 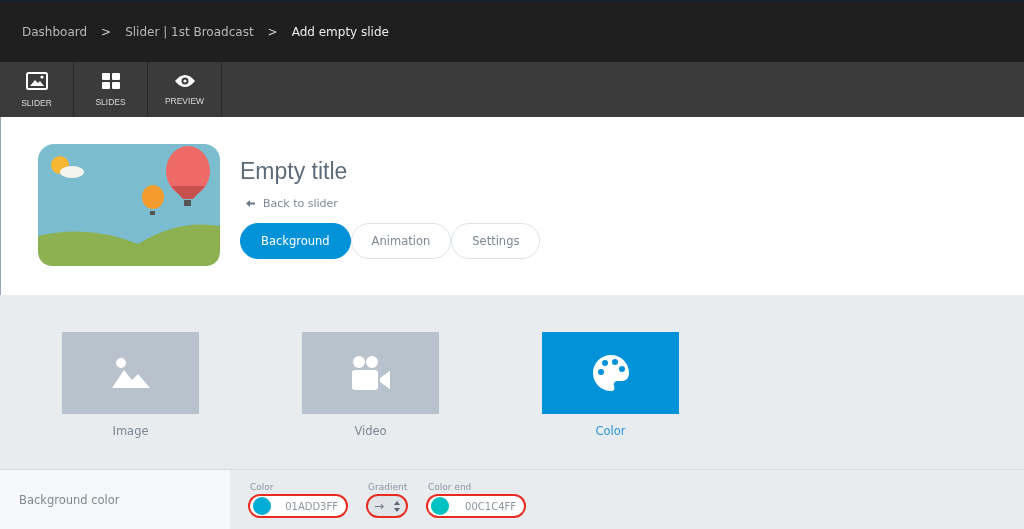 I want to click on field-label: Gradient, so click(x=388, y=487).